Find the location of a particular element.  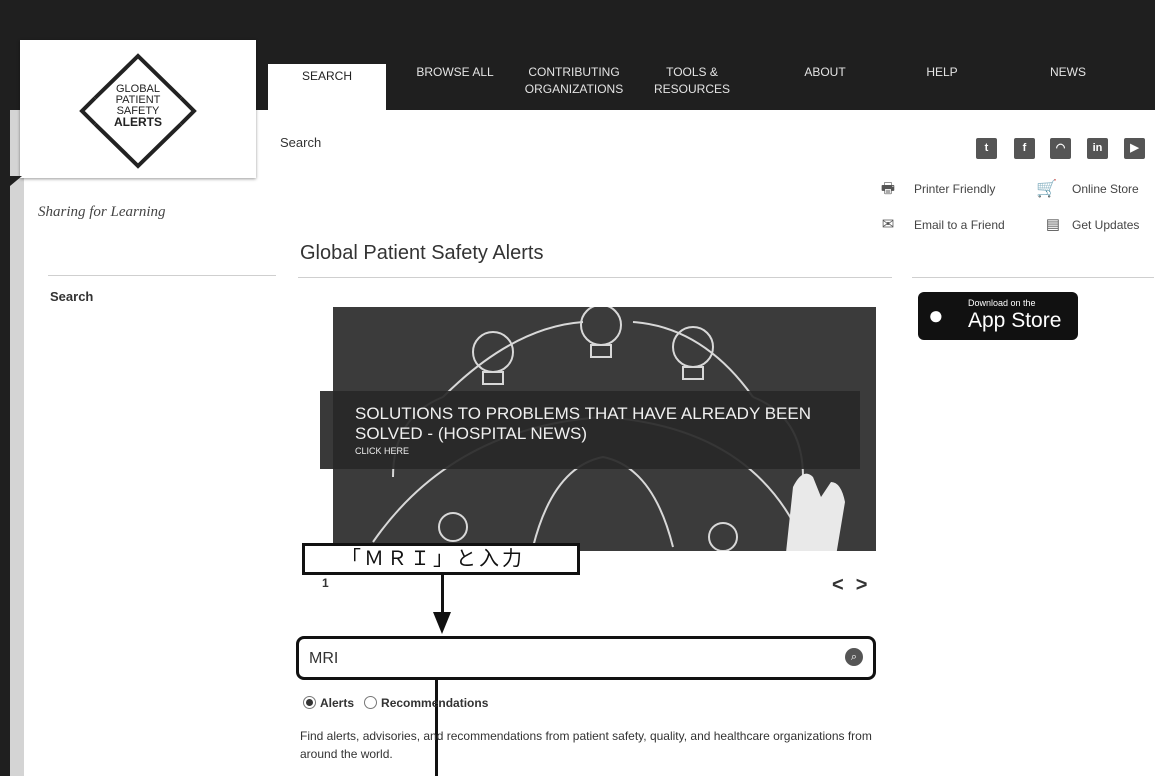

nav-tab-contributing-organizations: CONTRIBUTING ORGANIZATIONS is located at coordinates (574, 81).